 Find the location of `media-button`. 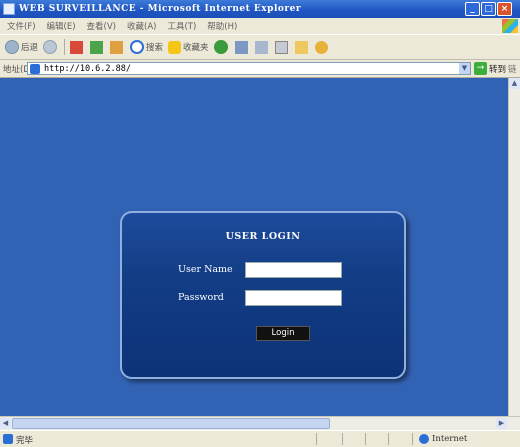

media-button is located at coordinates (221, 47).